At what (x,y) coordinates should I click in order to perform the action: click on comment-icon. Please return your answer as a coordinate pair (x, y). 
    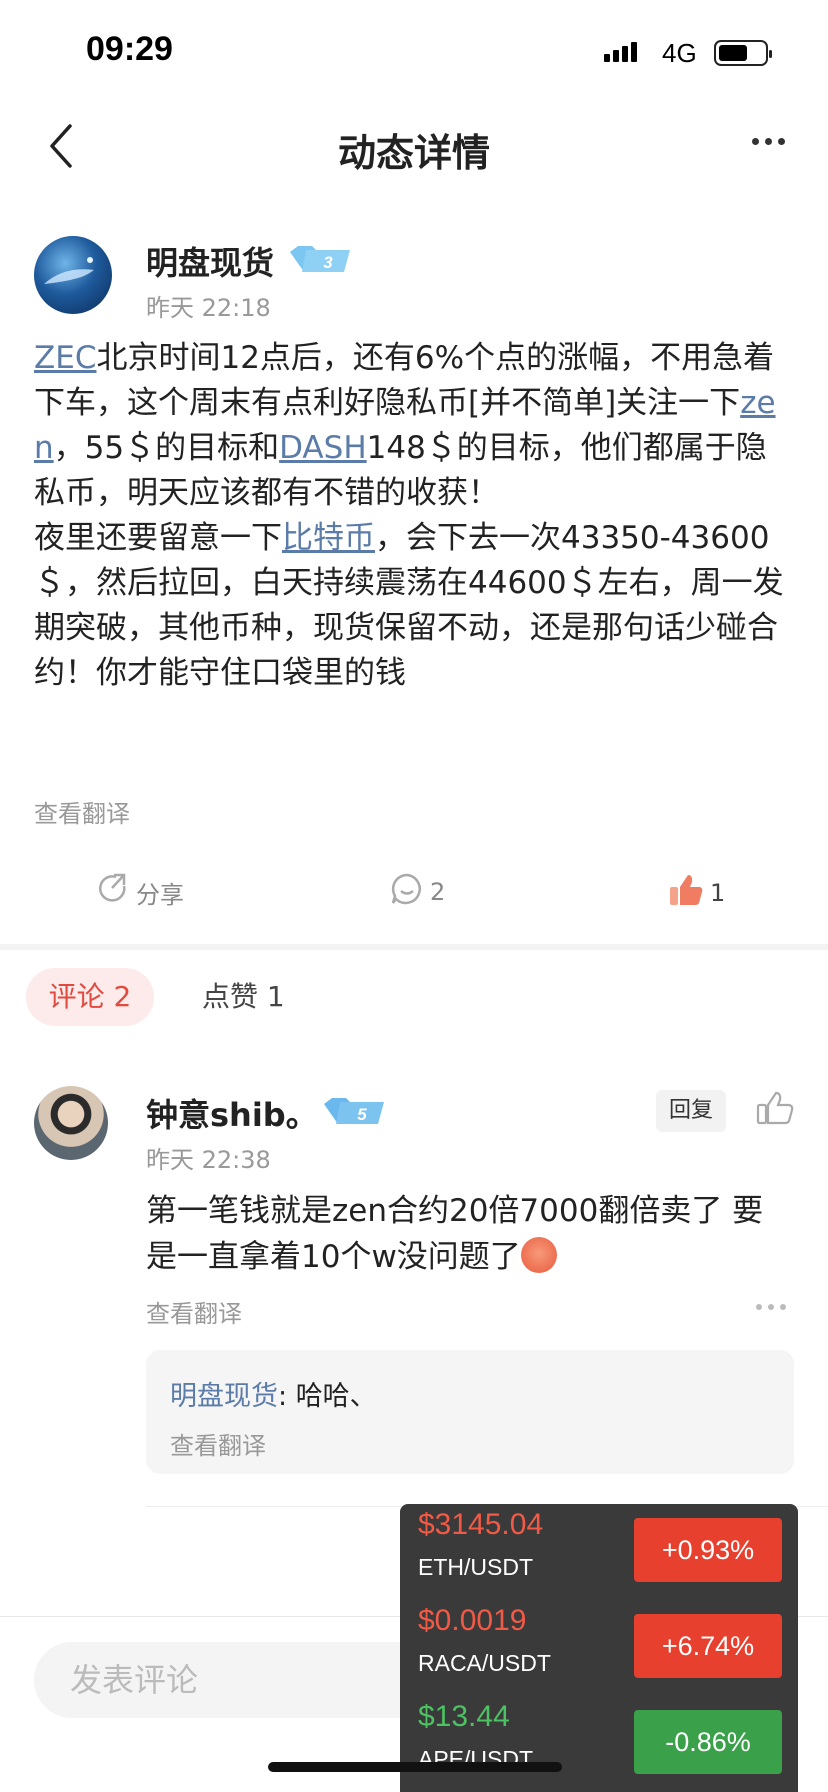
    Looking at the image, I should click on (407, 892).